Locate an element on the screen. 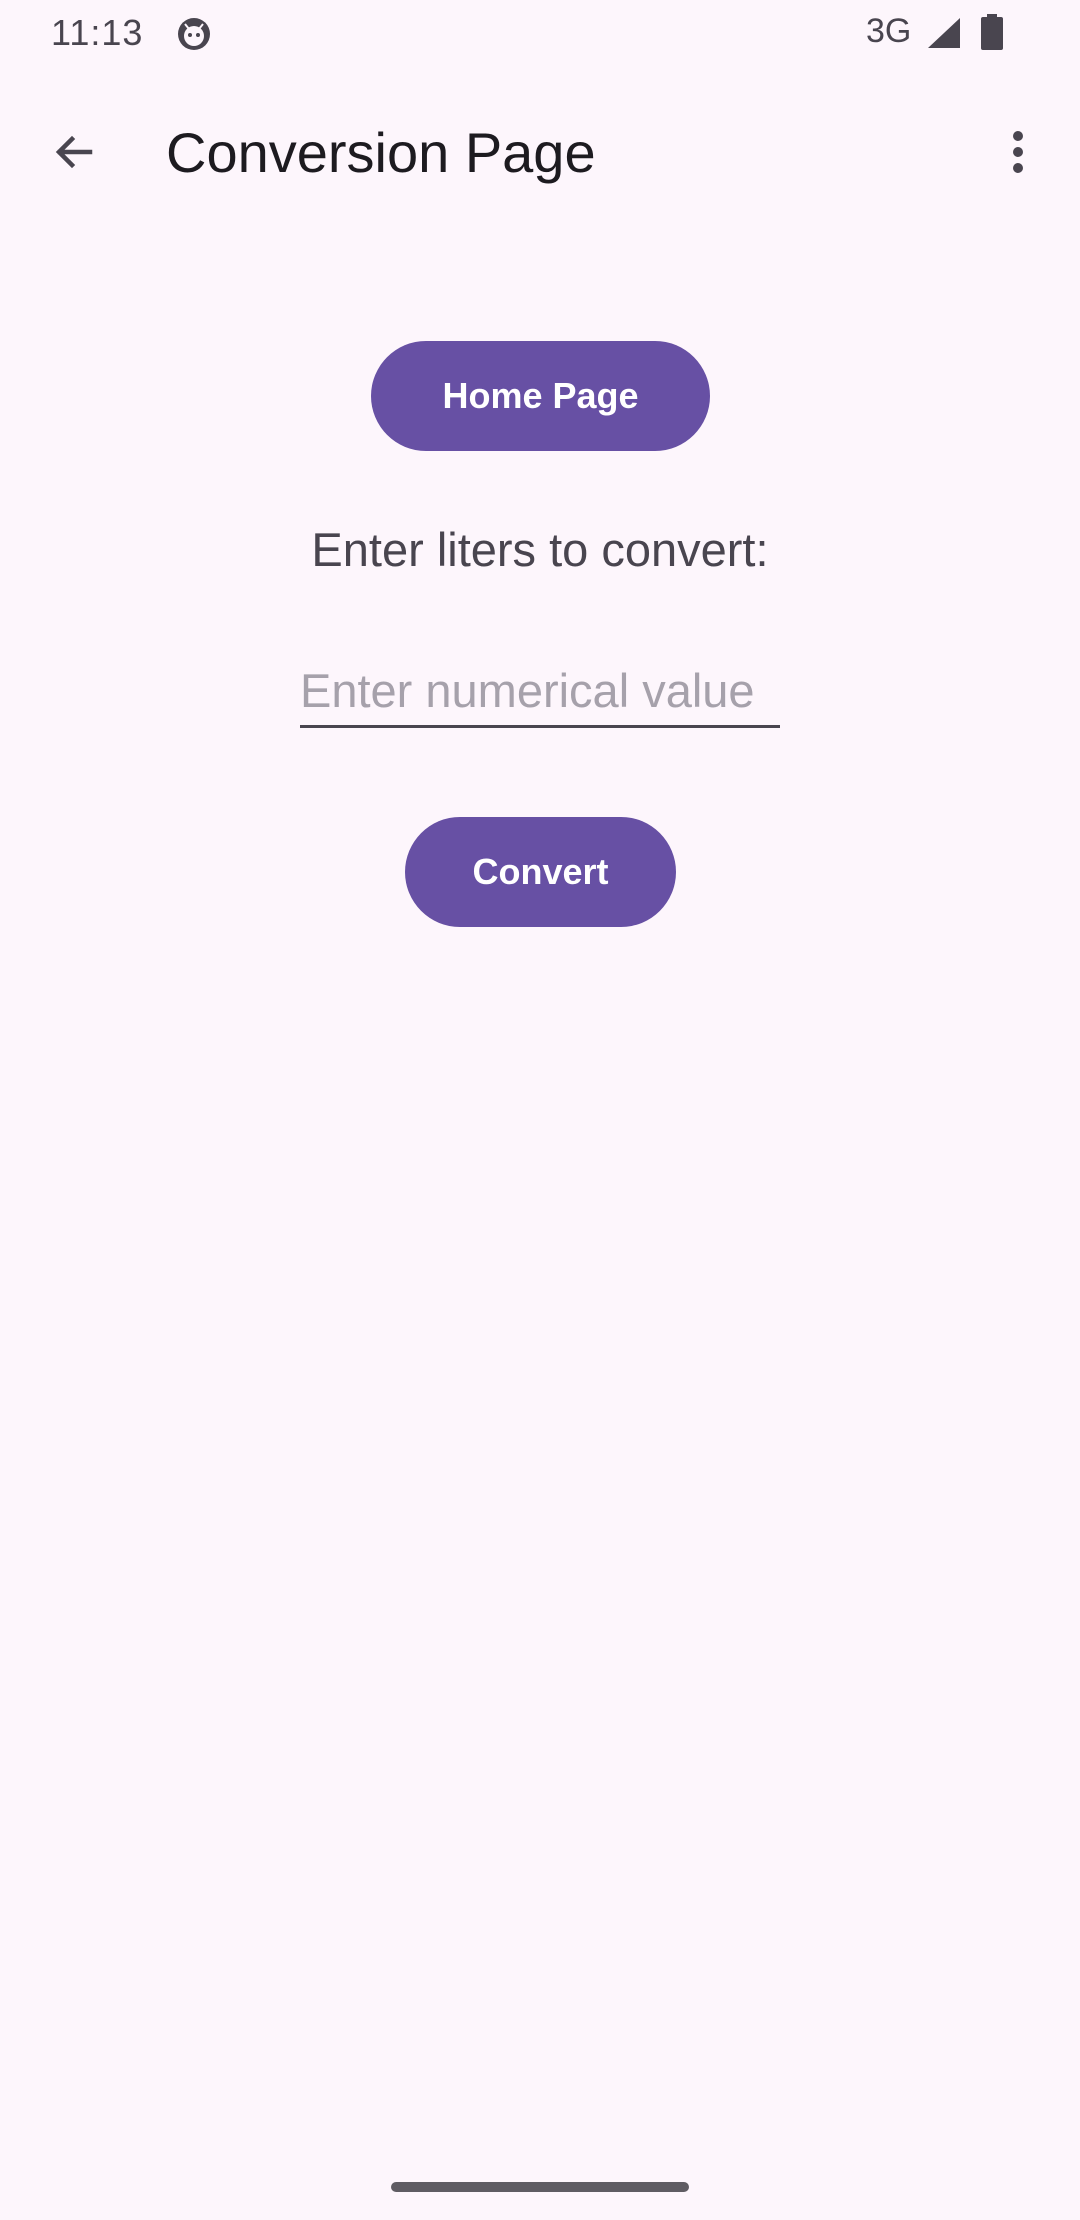 This screenshot has height=2220, width=1080. more-vert-icon is located at coordinates (1018, 154).